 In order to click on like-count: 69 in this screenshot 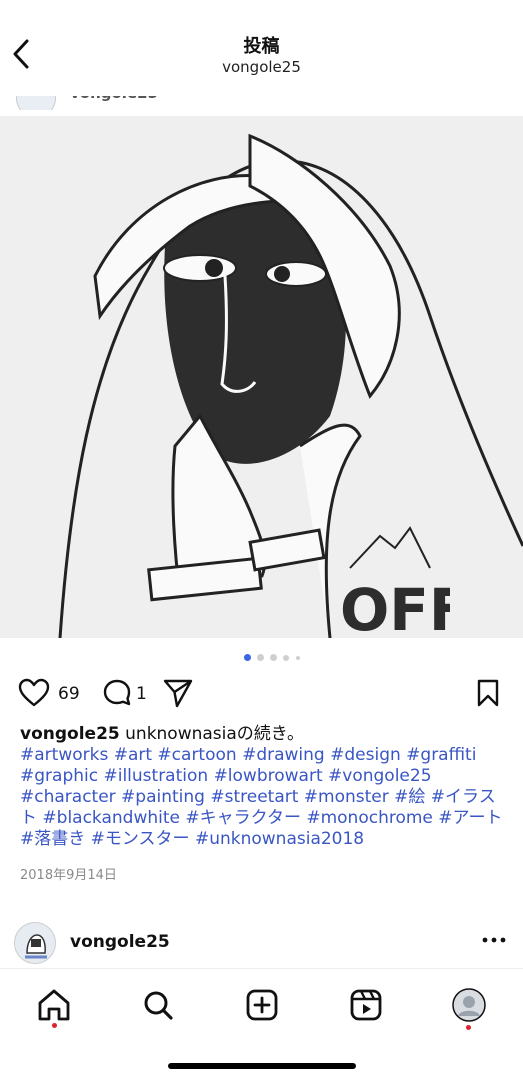, I will do `click(69, 694)`.